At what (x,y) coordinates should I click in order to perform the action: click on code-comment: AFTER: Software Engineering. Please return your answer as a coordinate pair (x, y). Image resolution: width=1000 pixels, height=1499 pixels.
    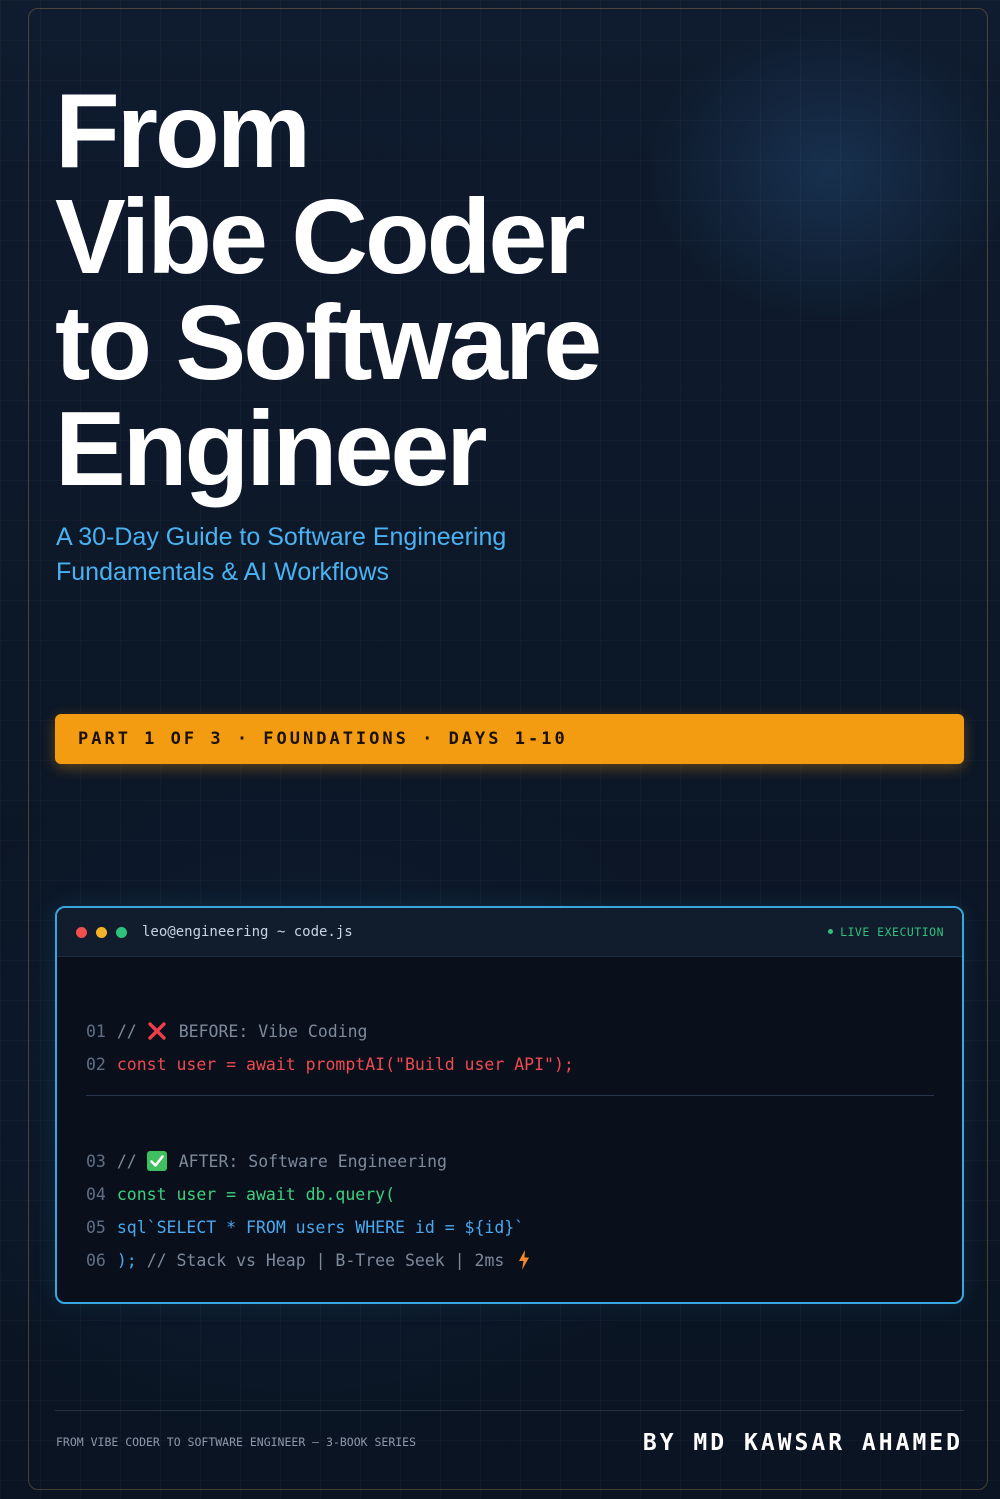
    Looking at the image, I should click on (312, 1161).